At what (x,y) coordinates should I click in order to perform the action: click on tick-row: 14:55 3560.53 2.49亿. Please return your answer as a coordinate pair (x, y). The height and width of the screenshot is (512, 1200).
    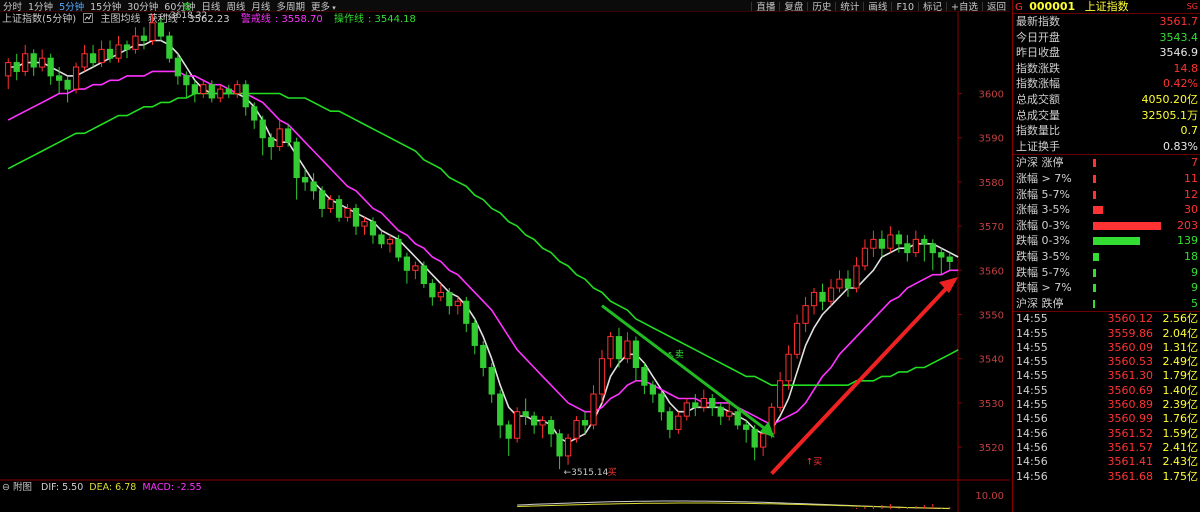
    Looking at the image, I should click on (1106, 362).